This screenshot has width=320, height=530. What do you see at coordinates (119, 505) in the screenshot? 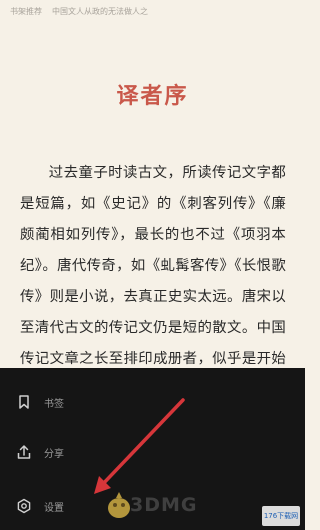
I see `watermark-mascot-icon` at bounding box center [119, 505].